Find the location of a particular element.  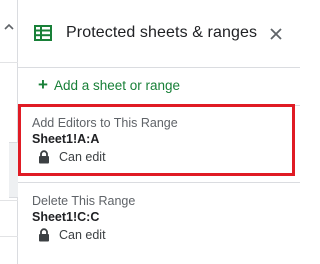

sheets-grid-icon is located at coordinates (43, 33).